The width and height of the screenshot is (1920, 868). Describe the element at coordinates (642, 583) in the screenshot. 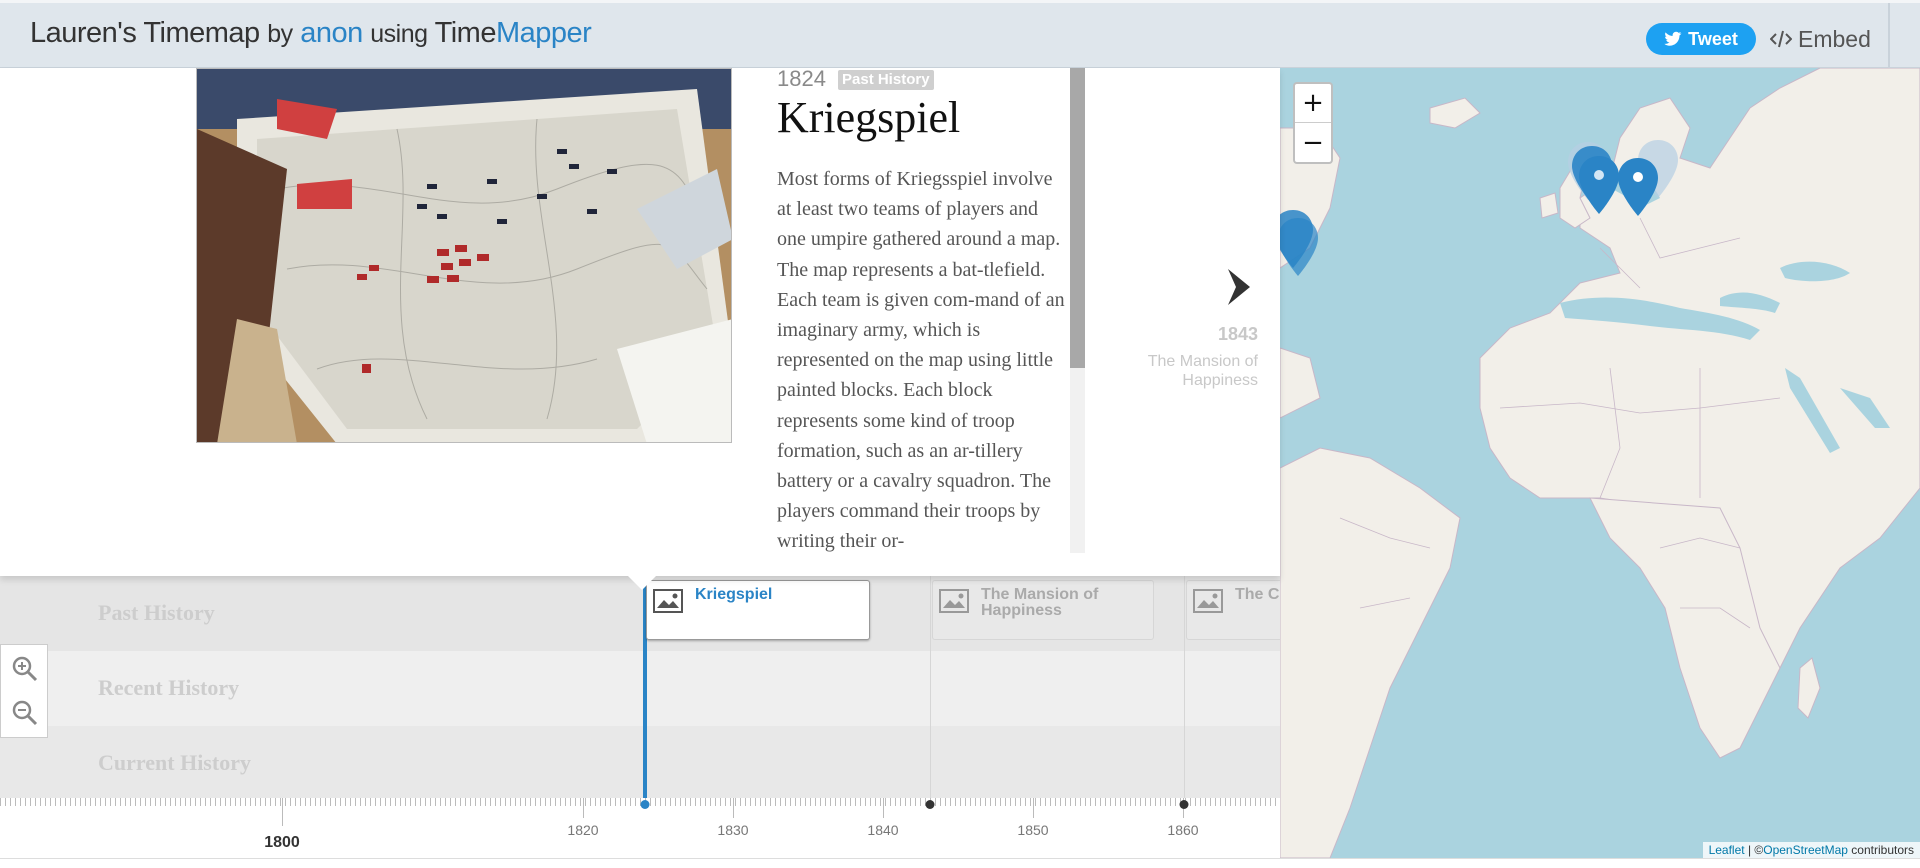

I see `story-pointer` at that location.